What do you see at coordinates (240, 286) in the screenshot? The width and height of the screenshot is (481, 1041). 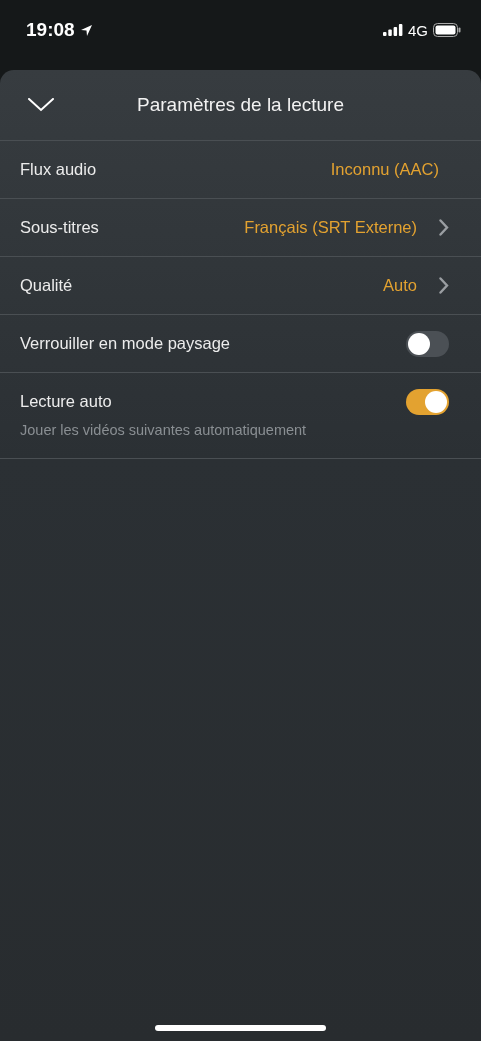 I see `settings-row: Qualité Auto` at bounding box center [240, 286].